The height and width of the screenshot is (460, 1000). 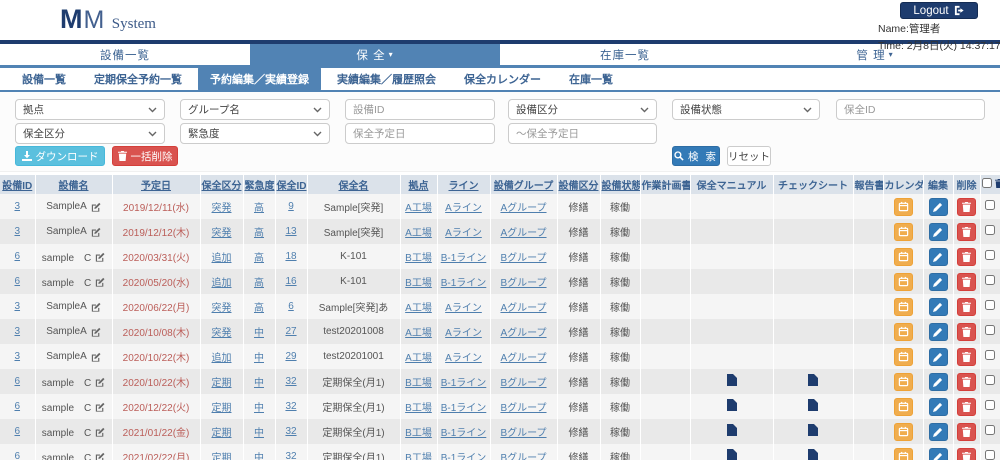 What do you see at coordinates (90, 109) in the screenshot?
I see `site-select: 拠点` at bounding box center [90, 109].